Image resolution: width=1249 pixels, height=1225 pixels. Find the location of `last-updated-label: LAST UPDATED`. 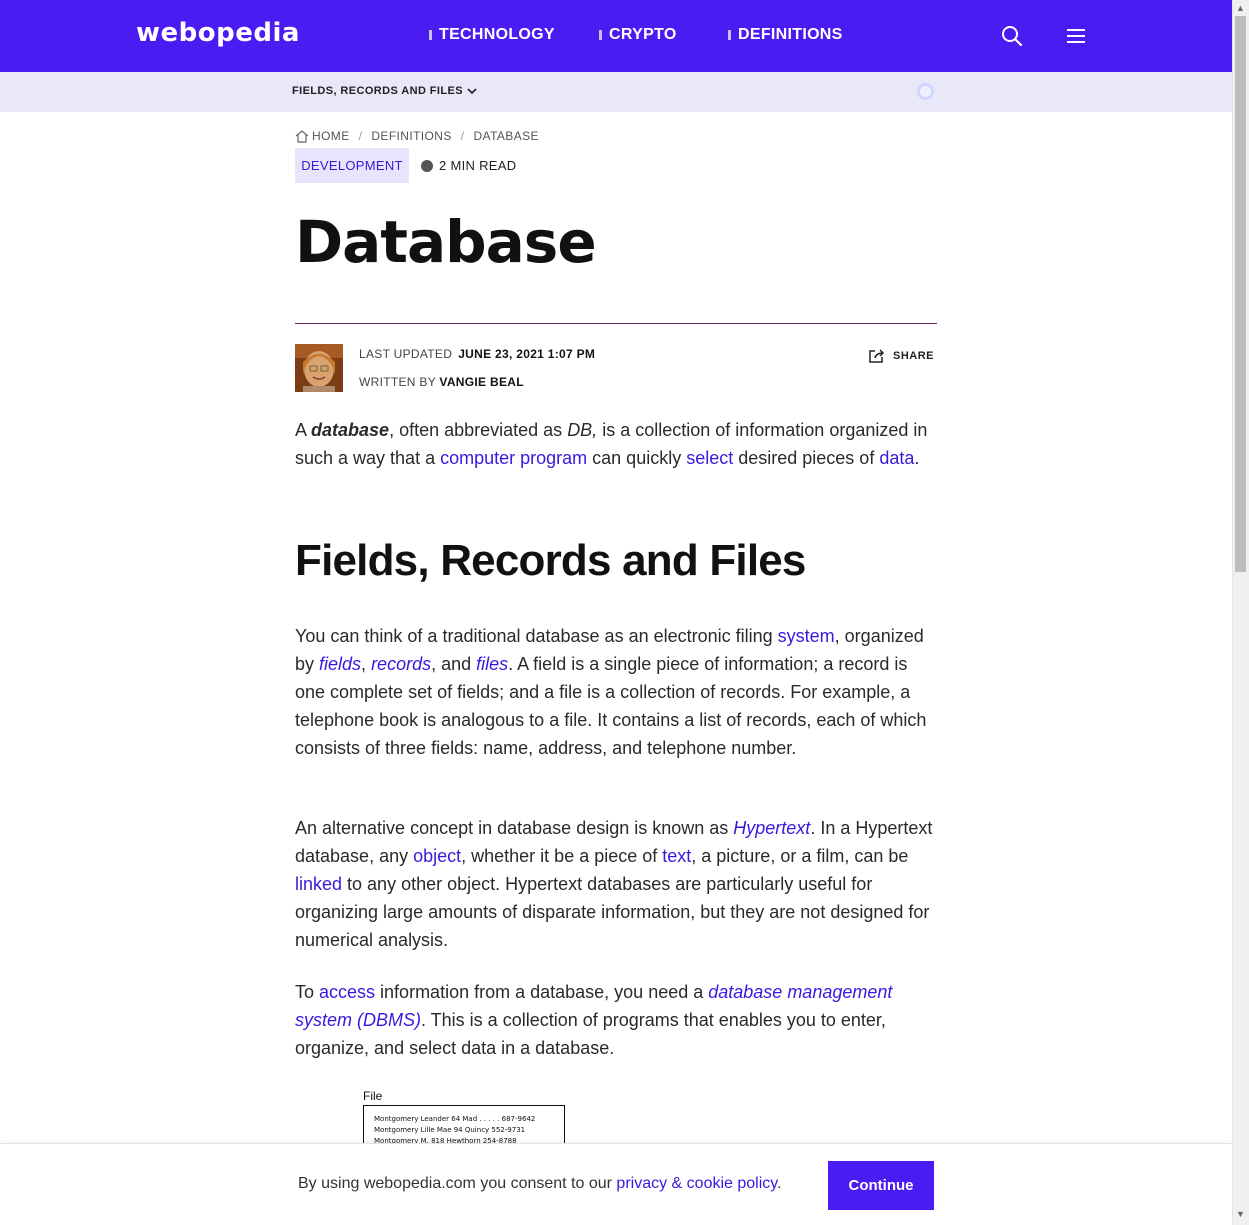

last-updated-label: LAST UPDATED is located at coordinates (406, 354).